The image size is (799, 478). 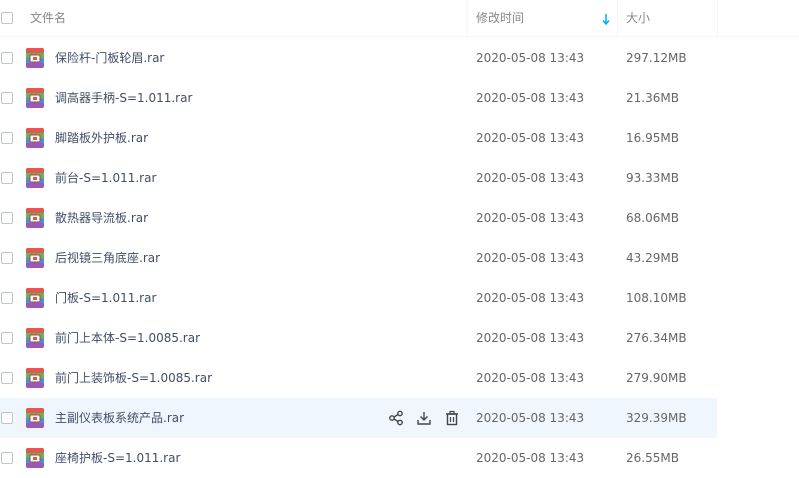 What do you see at coordinates (133, 378) in the screenshot?
I see `file-name: 前门上装饰板-S=1.0085.rar` at bounding box center [133, 378].